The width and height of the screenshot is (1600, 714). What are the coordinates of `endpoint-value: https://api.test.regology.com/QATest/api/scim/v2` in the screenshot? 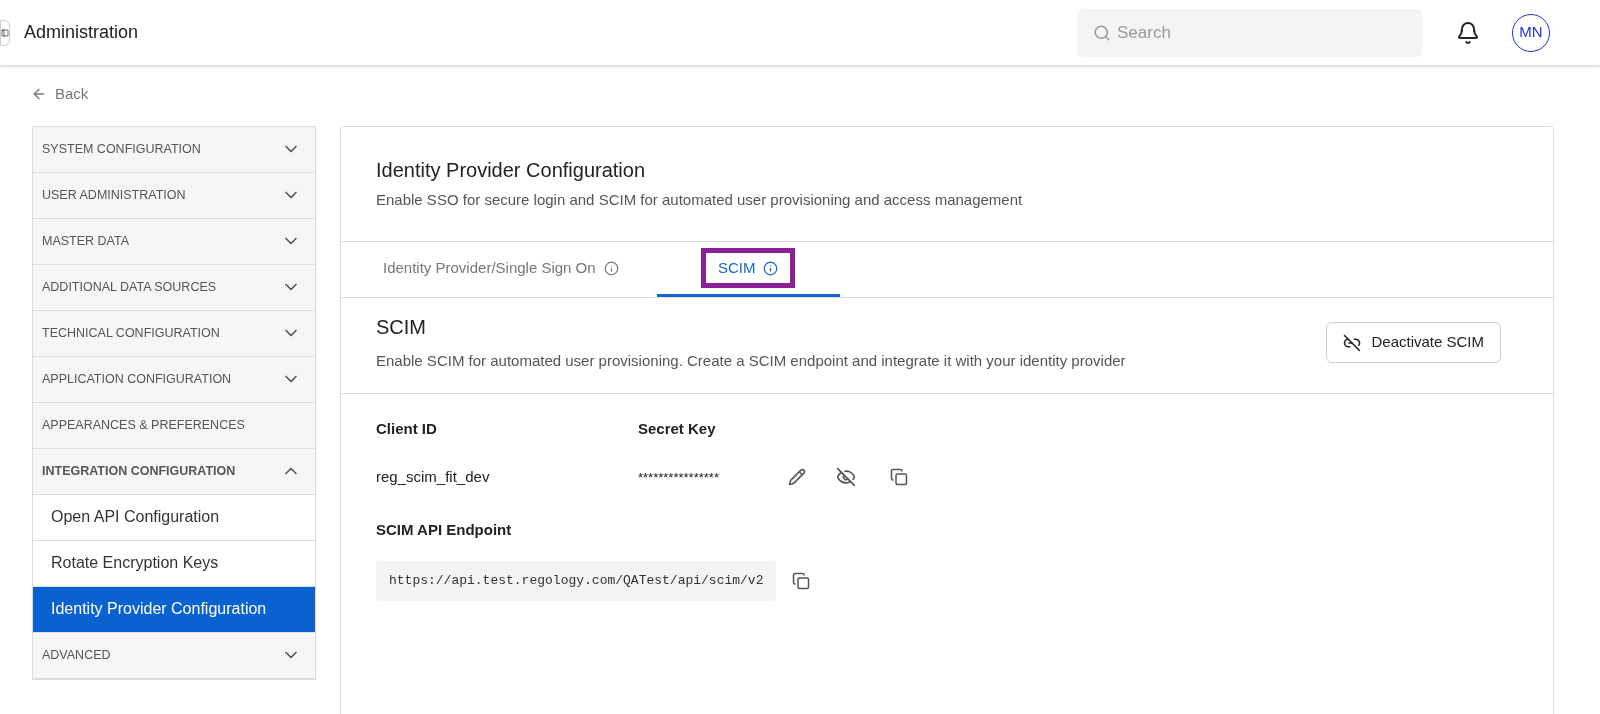 It's located at (576, 581).